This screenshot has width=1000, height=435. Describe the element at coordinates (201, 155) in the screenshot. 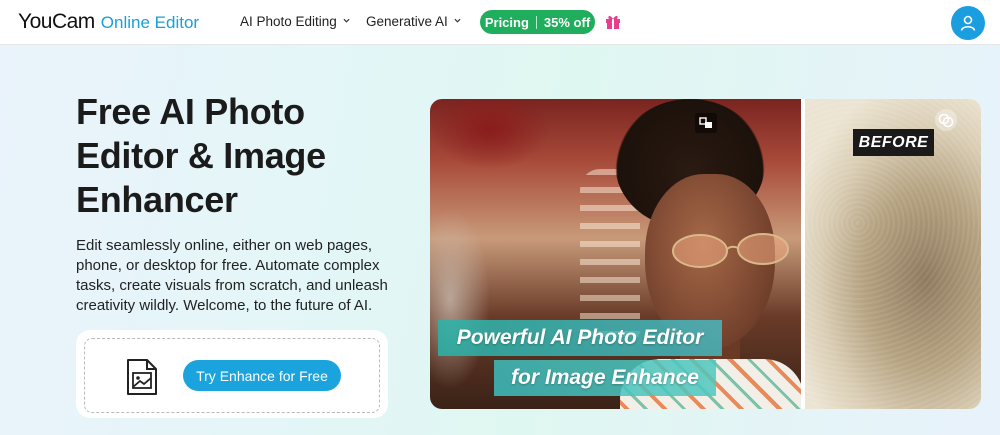

I see `page-title: Free AI Photo Editor & Image Enhancer` at that location.